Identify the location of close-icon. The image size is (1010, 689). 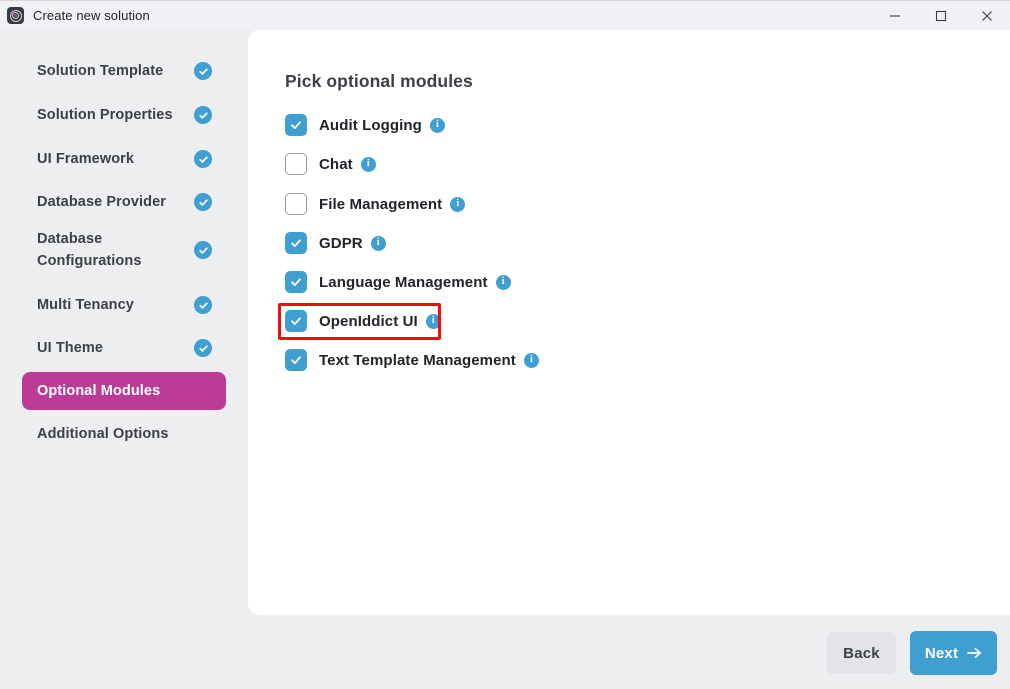
(987, 16).